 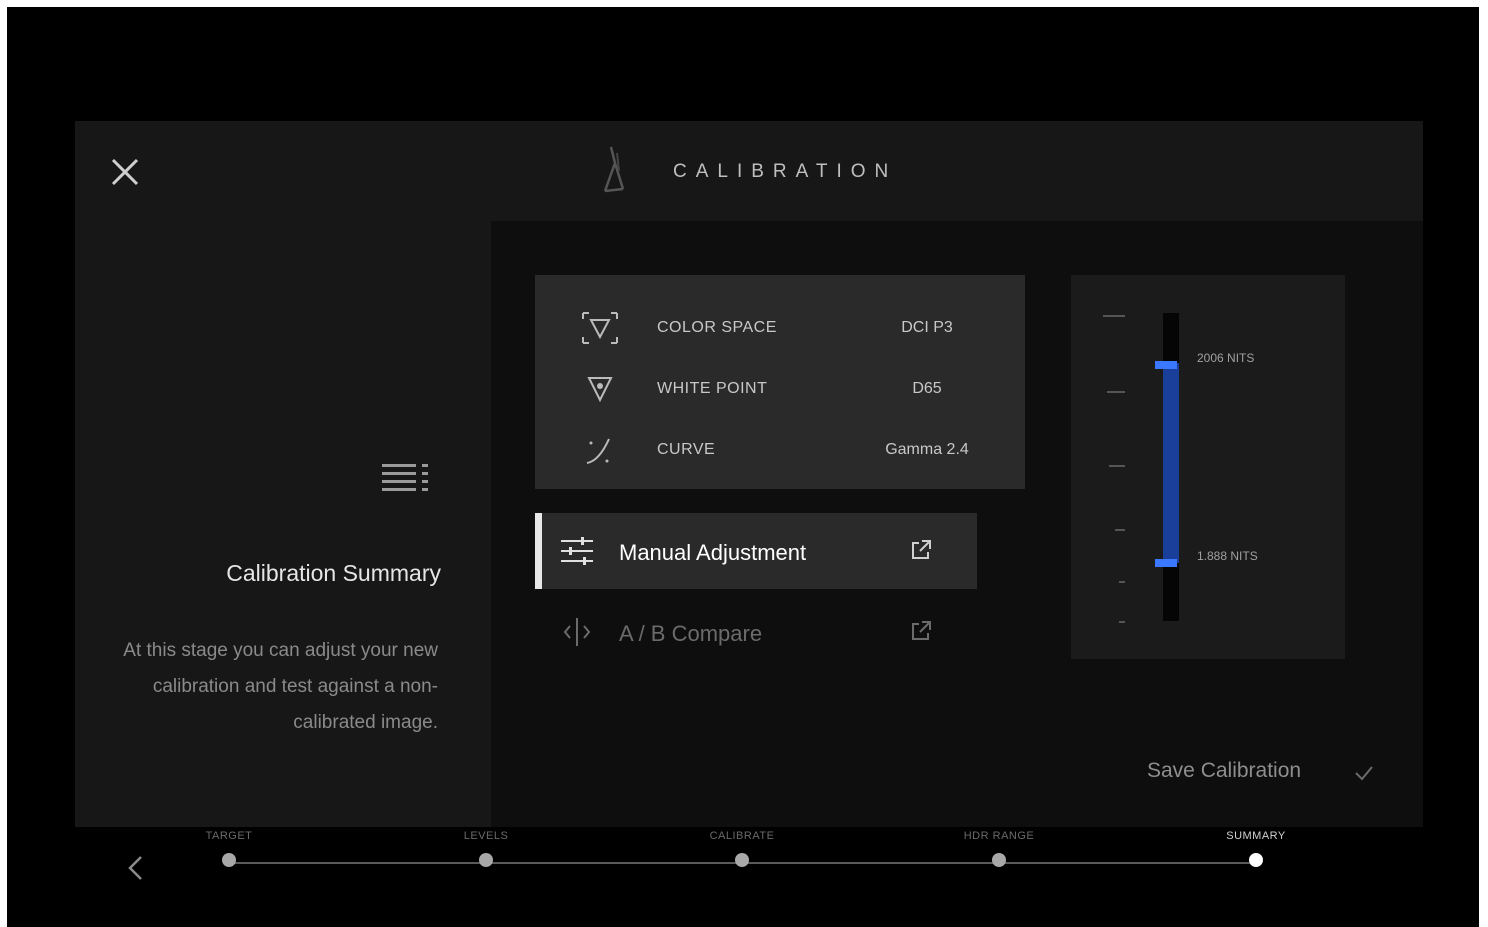 What do you see at coordinates (577, 551) in the screenshot?
I see `sliders-icon` at bounding box center [577, 551].